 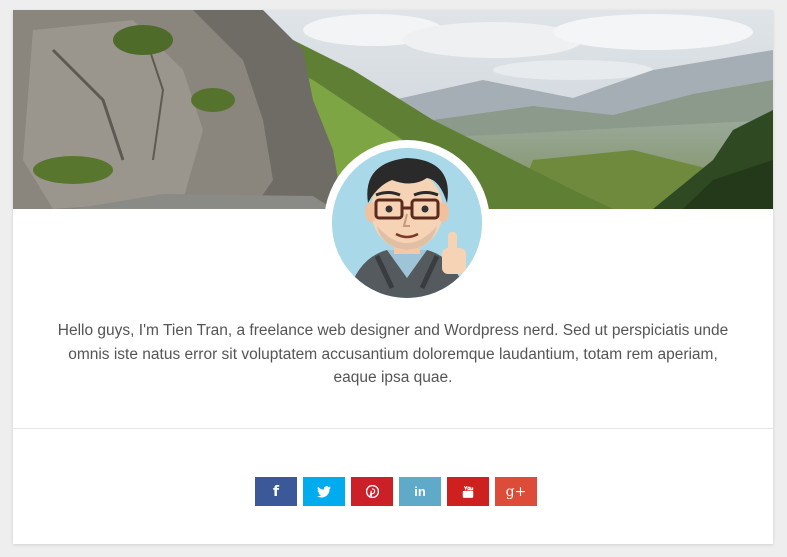 I want to click on linkedin-icon: in, so click(x=420, y=491).